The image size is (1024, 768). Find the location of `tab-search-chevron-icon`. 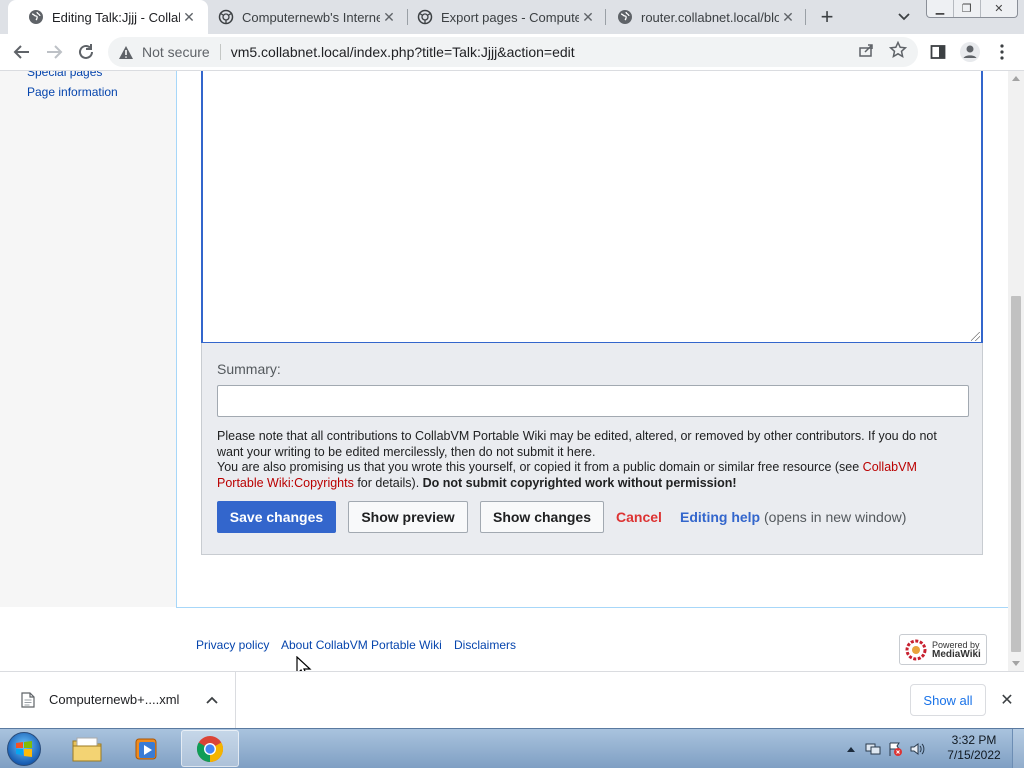

tab-search-chevron-icon is located at coordinates (904, 17).